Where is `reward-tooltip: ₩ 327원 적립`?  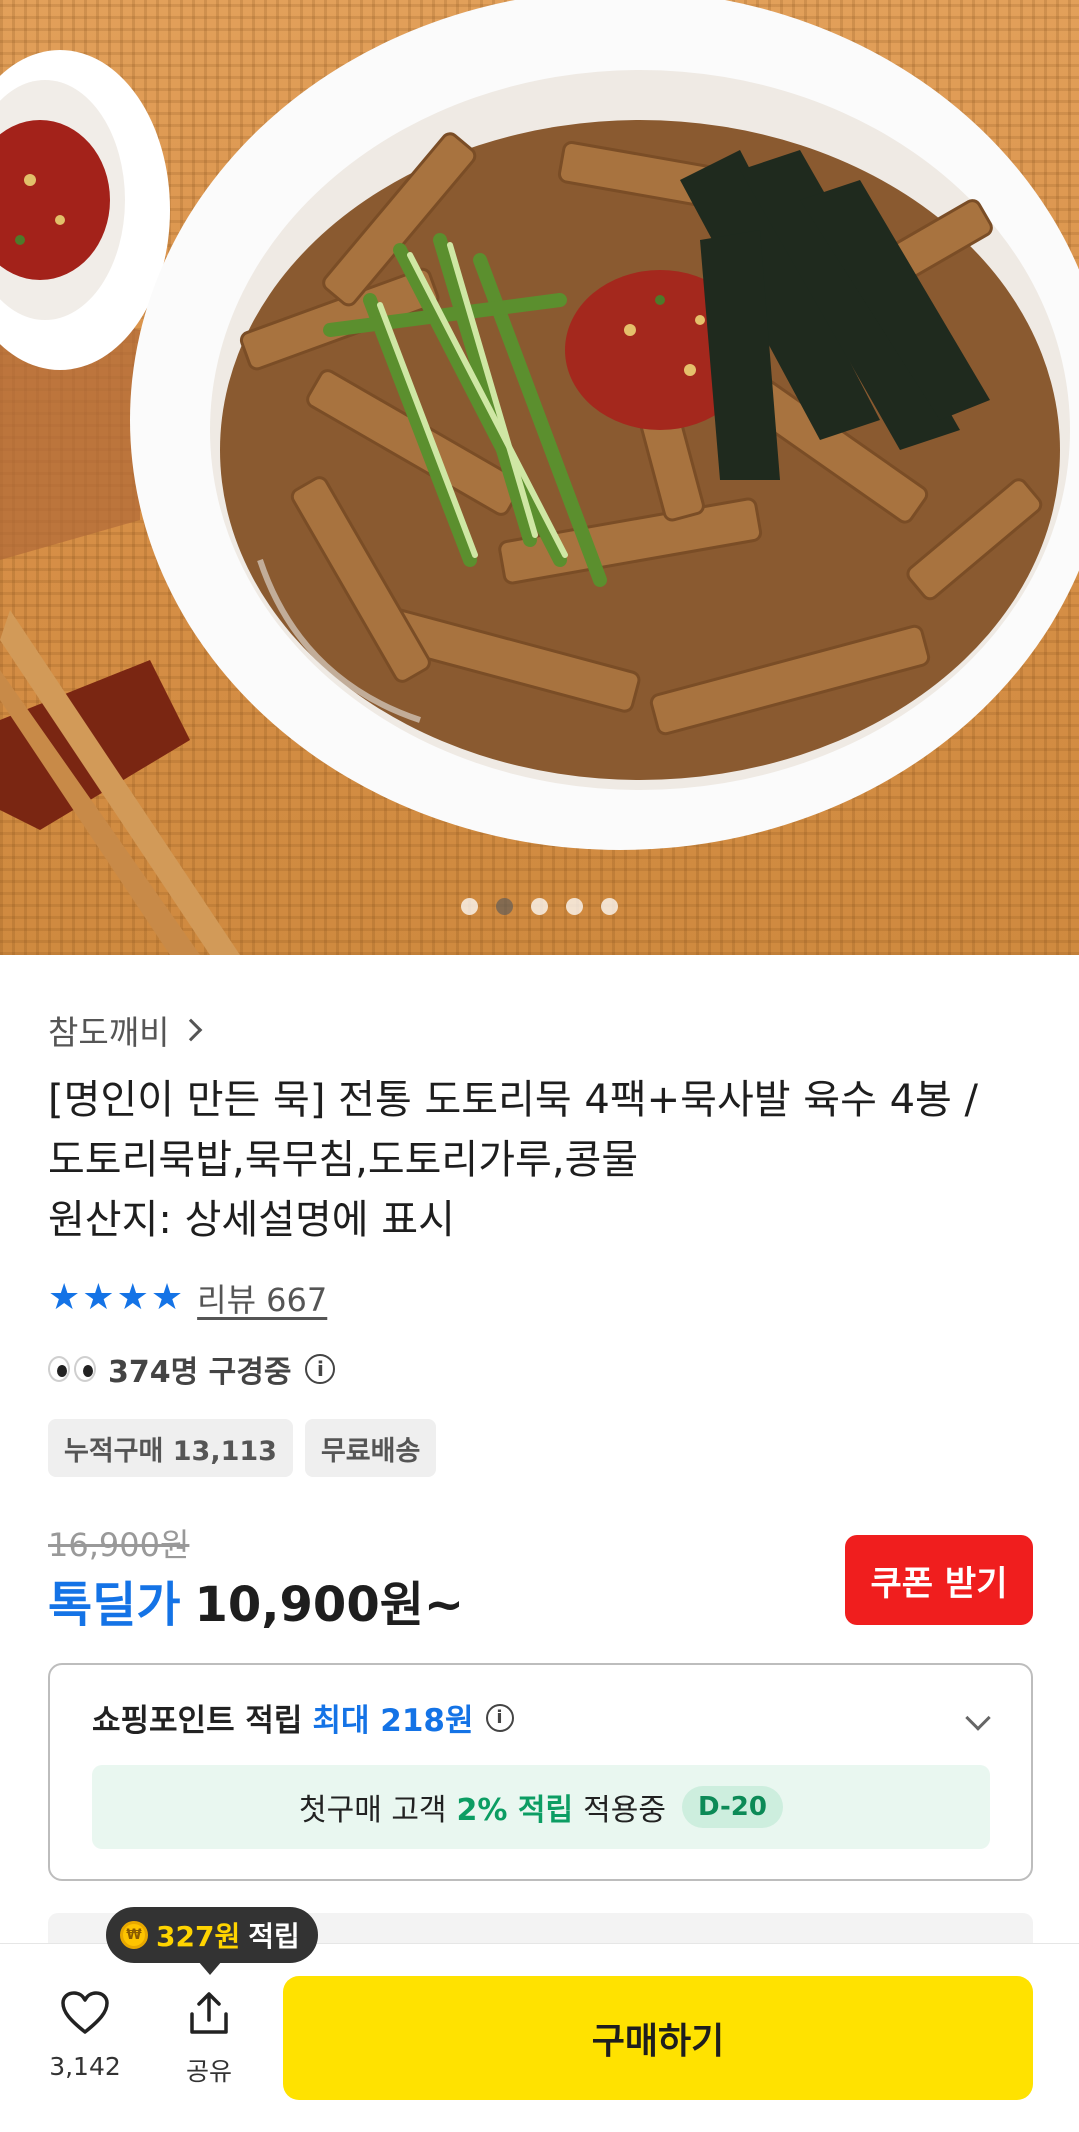
reward-tooltip: ₩ 327원 적립 is located at coordinates (212, 1935).